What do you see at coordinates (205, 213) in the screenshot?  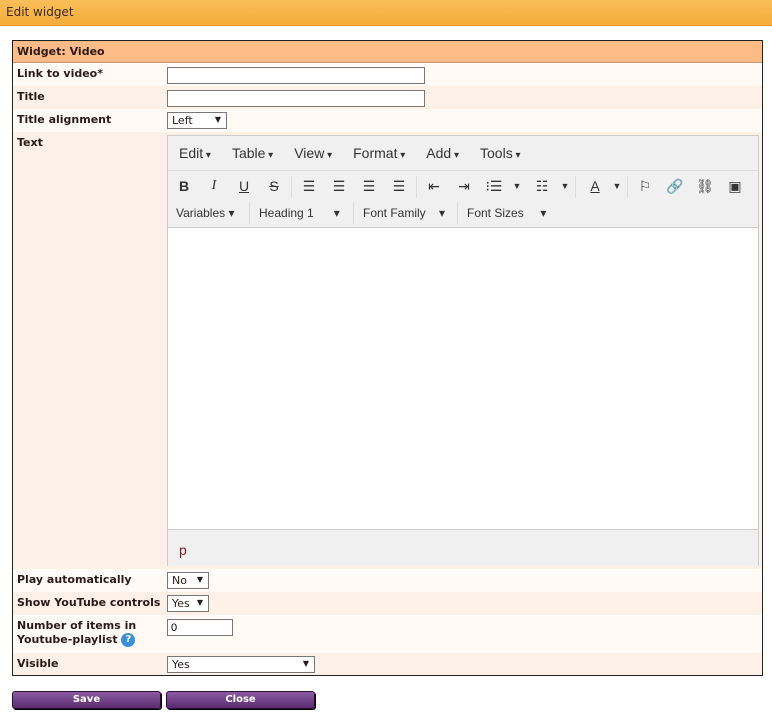 I see `variables-dropdown: Variables ▾` at bounding box center [205, 213].